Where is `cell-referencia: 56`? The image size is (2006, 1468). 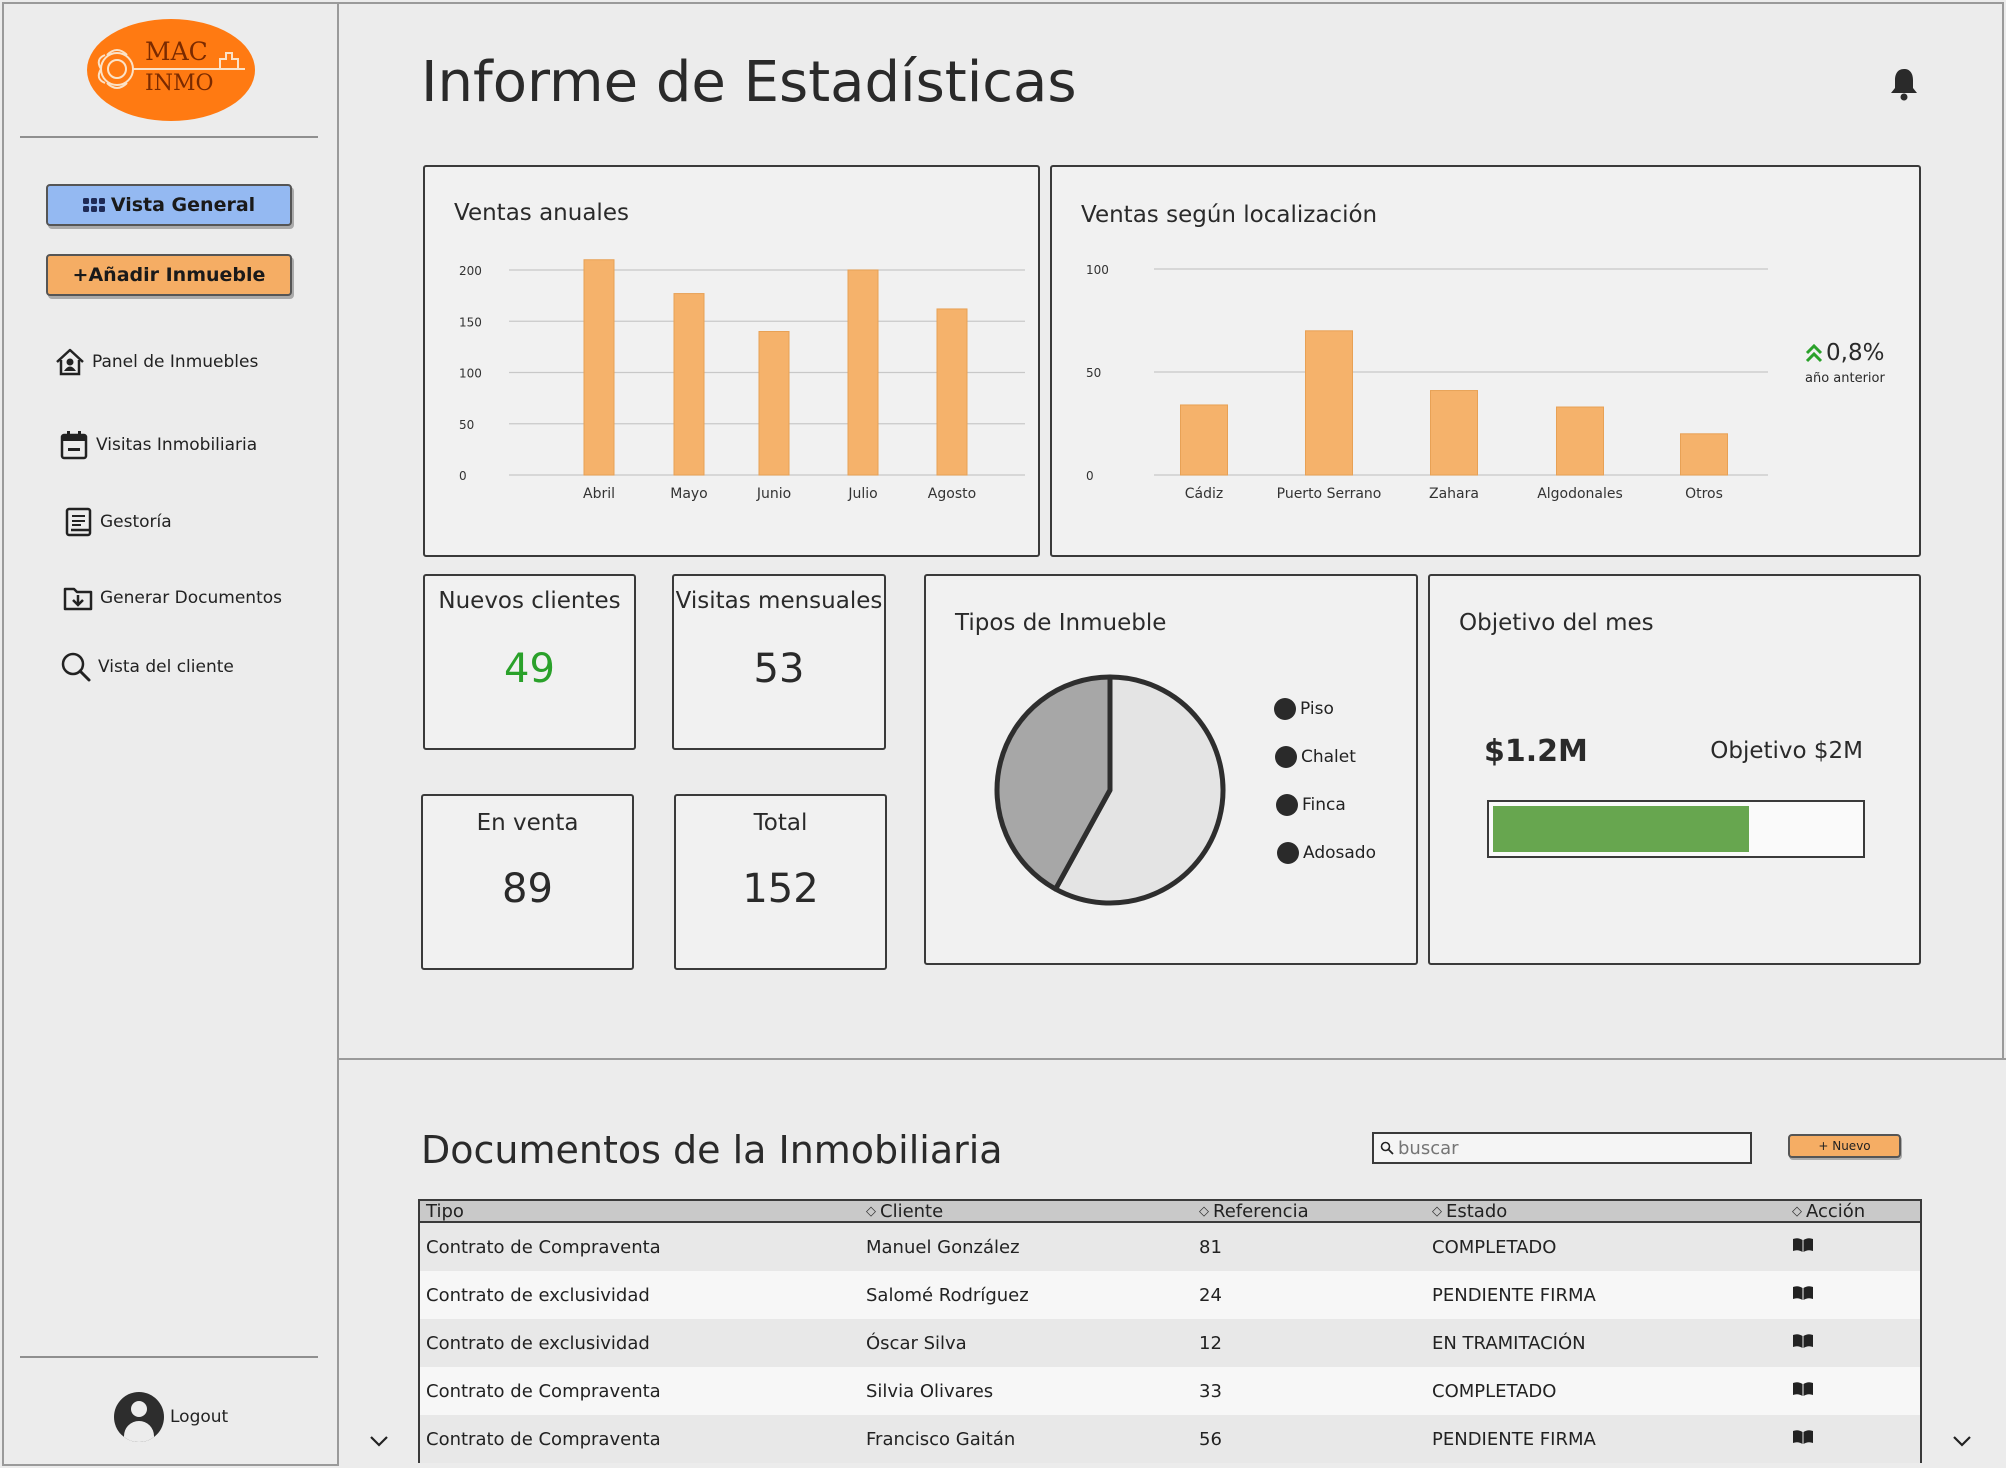 cell-referencia: 56 is located at coordinates (1210, 1439).